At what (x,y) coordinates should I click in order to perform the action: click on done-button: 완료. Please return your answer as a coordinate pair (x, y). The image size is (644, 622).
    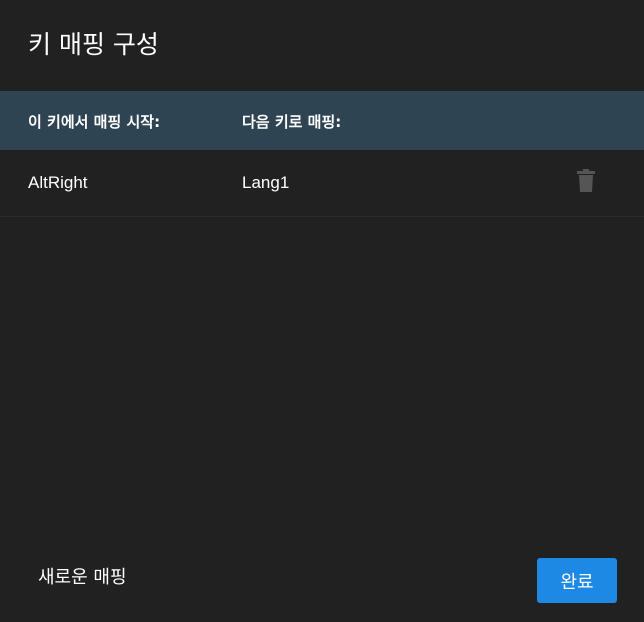
    Looking at the image, I should click on (577, 580).